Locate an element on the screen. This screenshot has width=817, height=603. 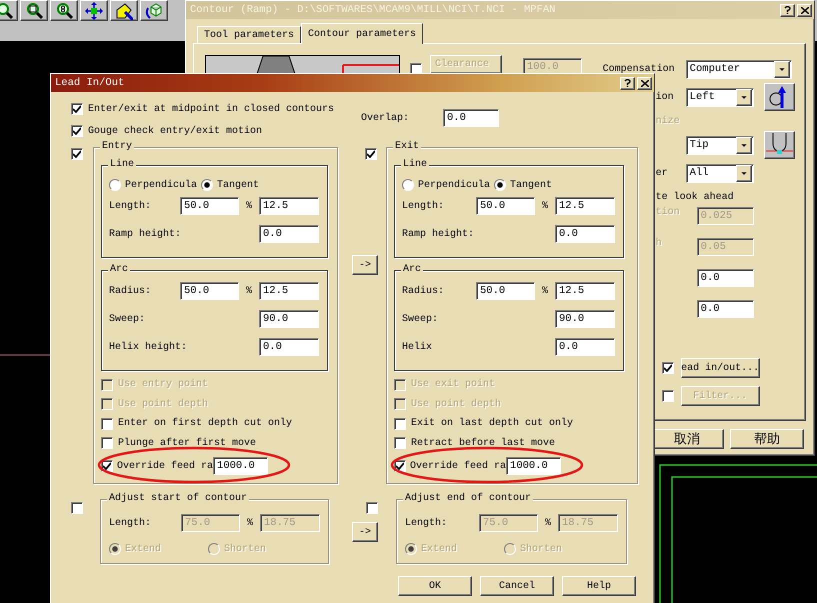
tab: Tool parameters is located at coordinates (249, 34).